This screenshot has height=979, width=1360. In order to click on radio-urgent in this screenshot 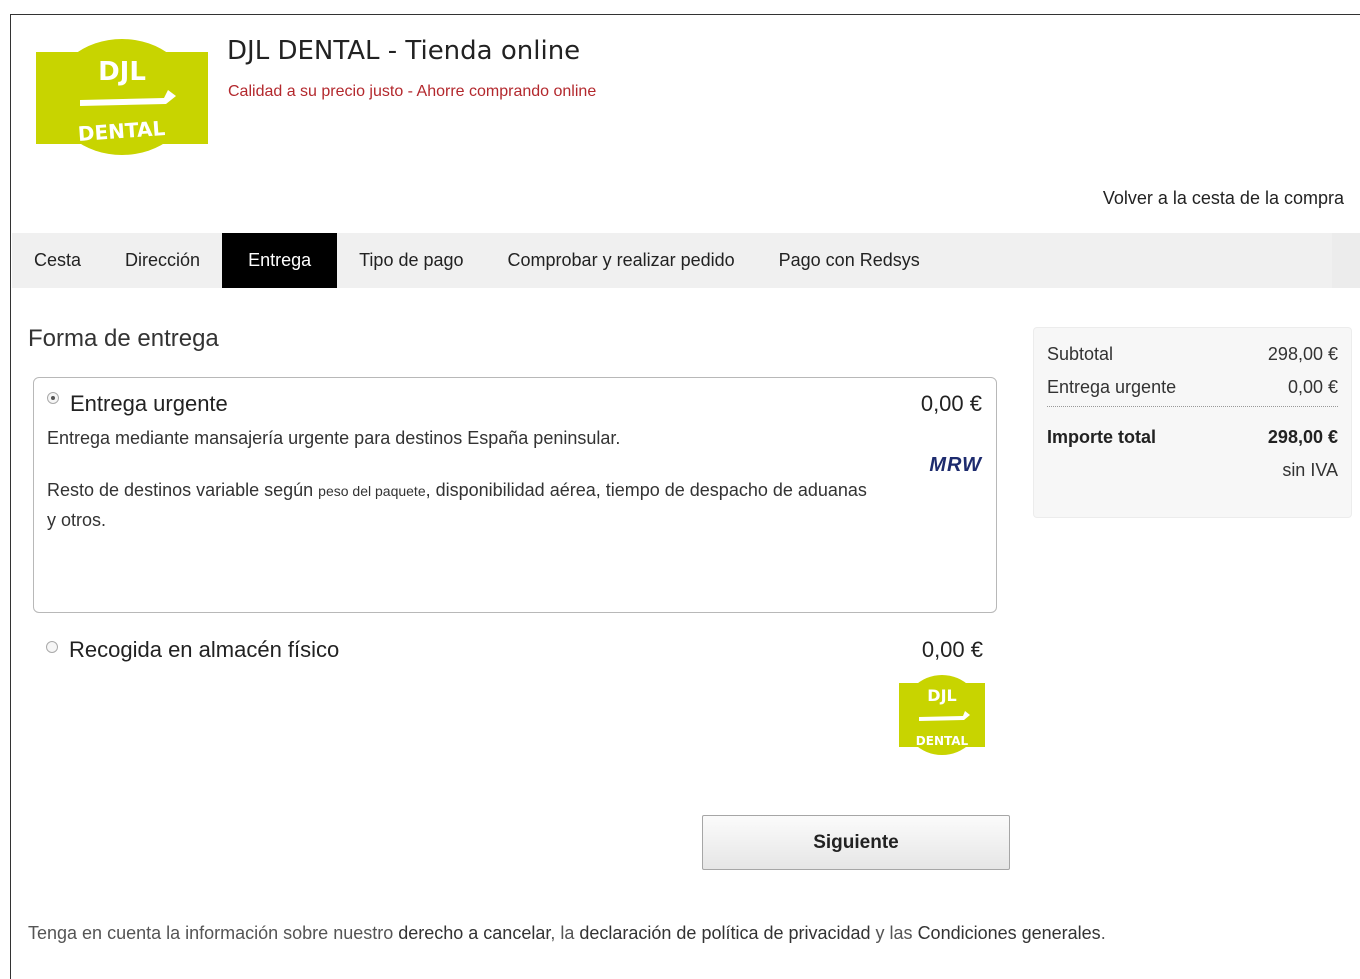, I will do `click(53, 398)`.